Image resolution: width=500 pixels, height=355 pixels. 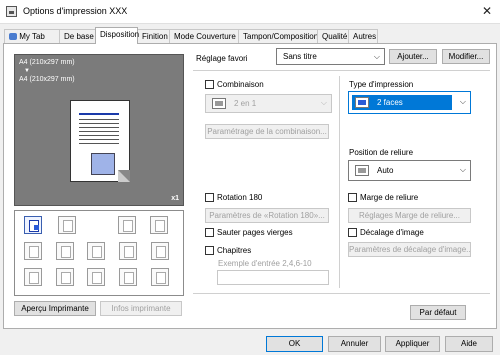 I want to click on print-type-label: Type d'impression, so click(x=381, y=84).